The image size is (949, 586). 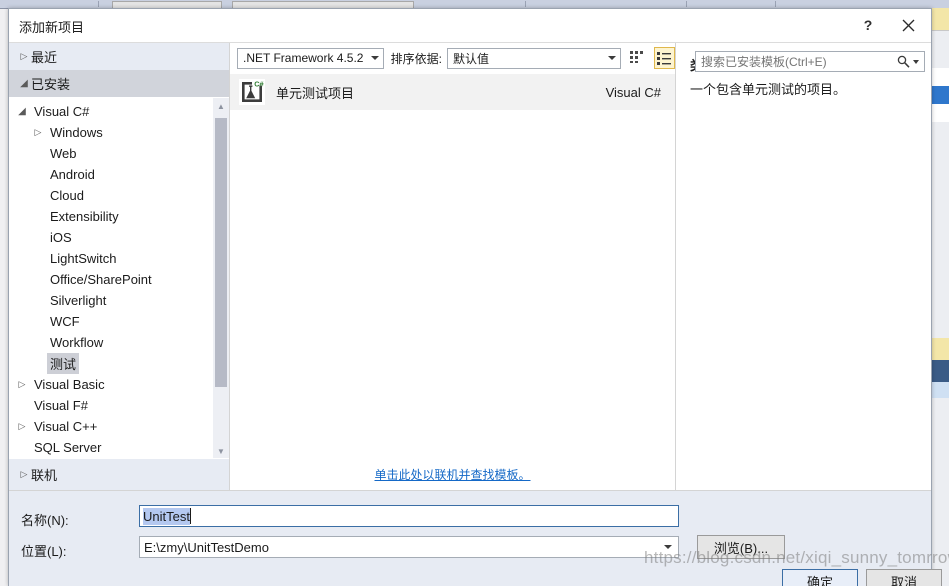 What do you see at coordinates (83, 258) in the screenshot?
I see `tree-item-label: LightSwitch` at bounding box center [83, 258].